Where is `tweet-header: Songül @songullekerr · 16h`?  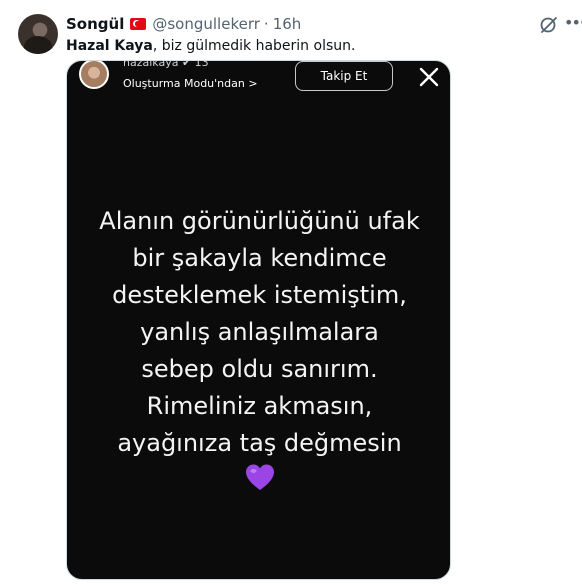
tweet-header: Songül @songullekerr · 16h is located at coordinates (183, 24).